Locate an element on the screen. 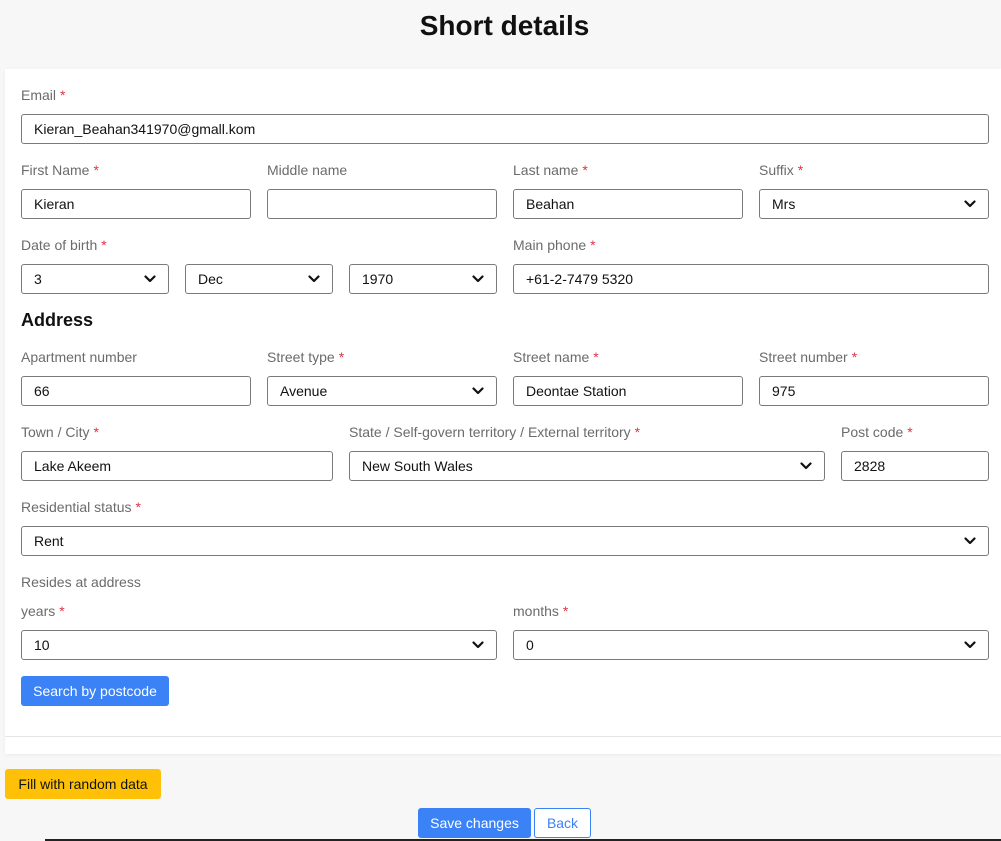 This screenshot has height=841, width=1001. dob-month-select: Dec is located at coordinates (259, 279).